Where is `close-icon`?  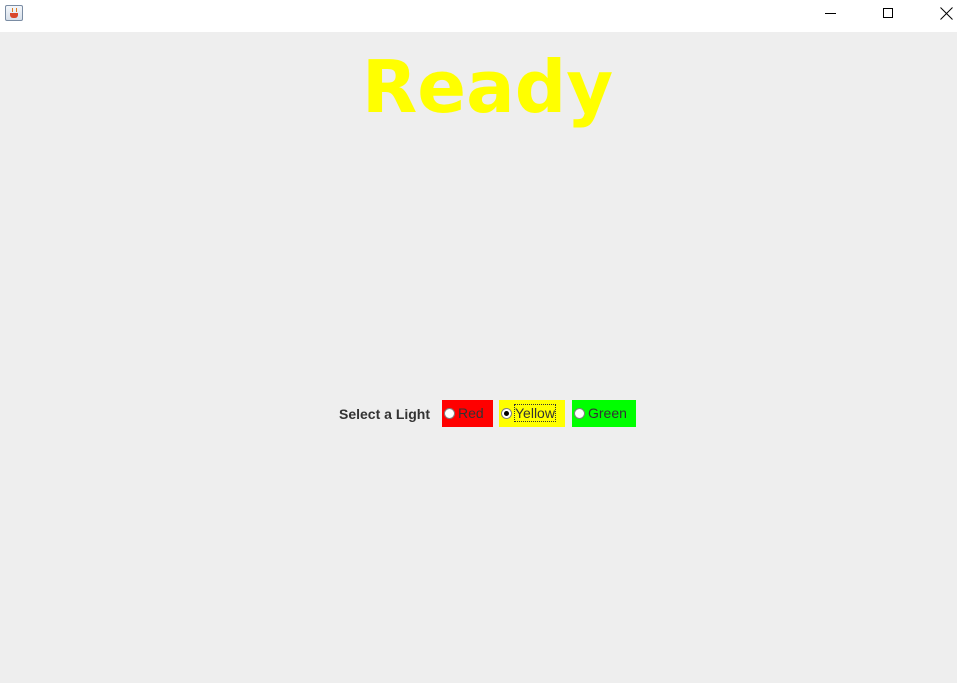
close-icon is located at coordinates (946, 13).